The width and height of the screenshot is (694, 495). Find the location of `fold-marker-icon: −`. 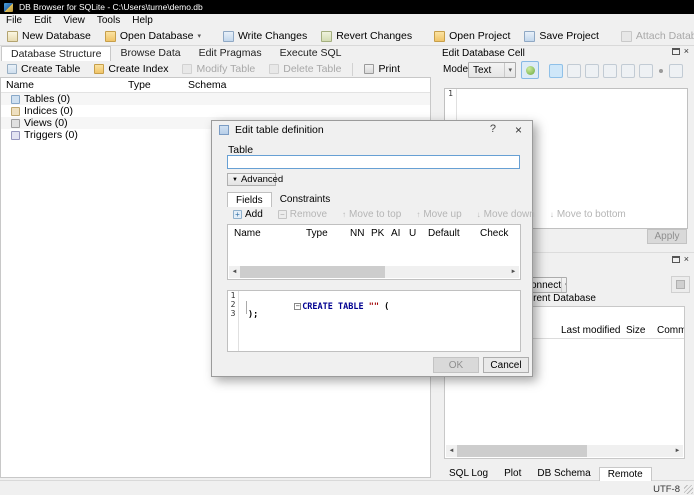

fold-marker-icon: − is located at coordinates (298, 306).